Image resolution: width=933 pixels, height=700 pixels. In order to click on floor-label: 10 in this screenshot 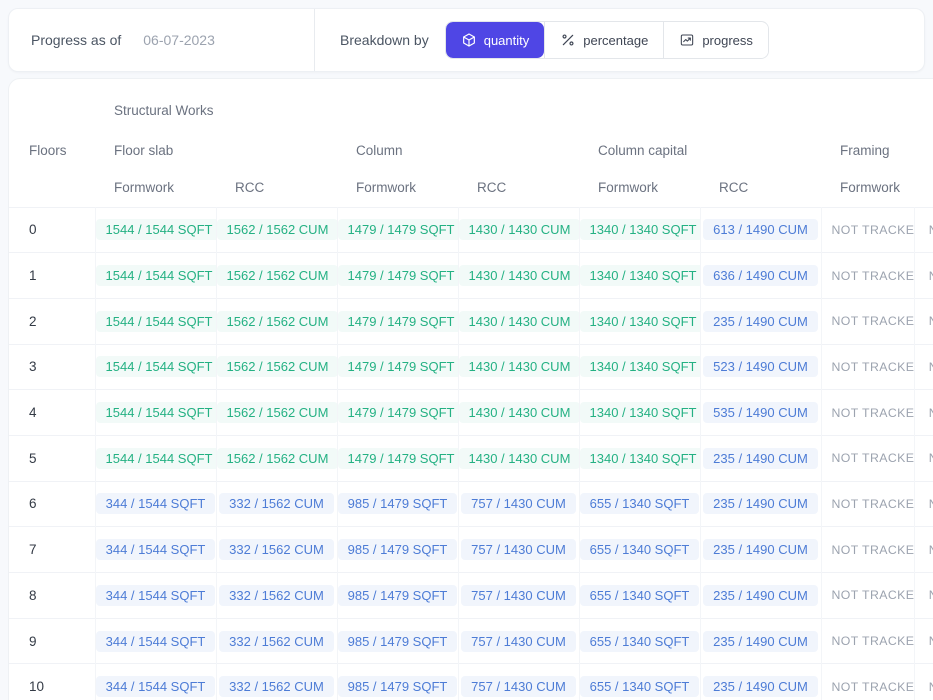, I will do `click(37, 687)`.